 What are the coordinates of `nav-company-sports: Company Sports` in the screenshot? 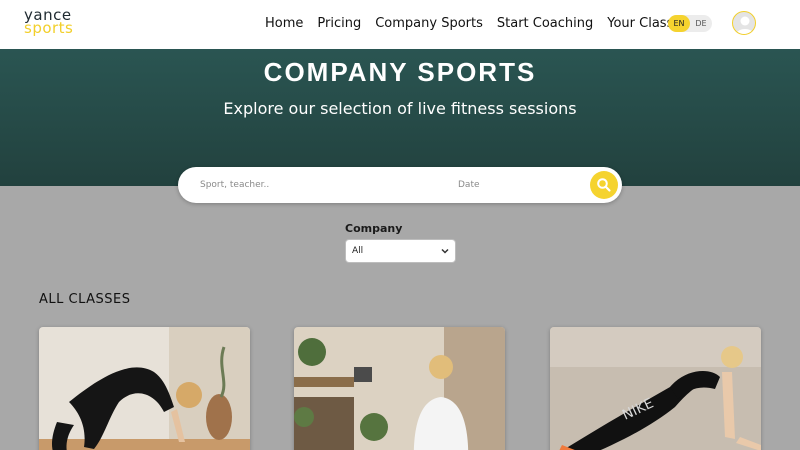 It's located at (429, 23).